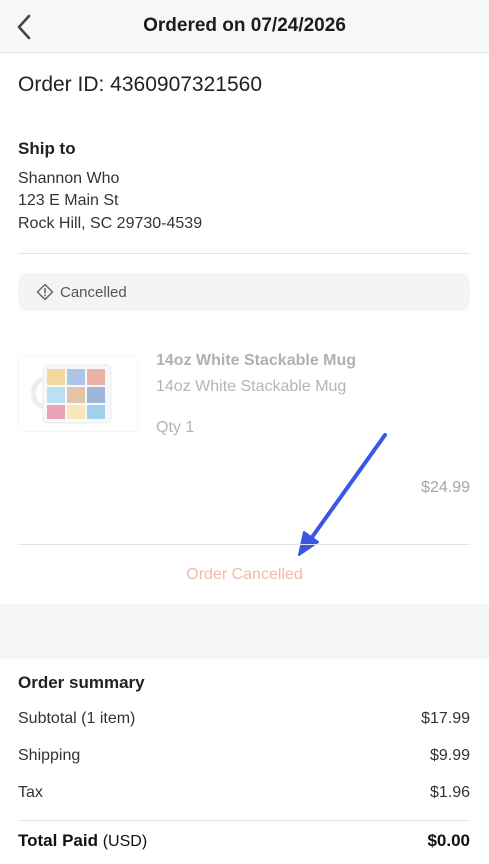  Describe the element at coordinates (68, 200) in the screenshot. I see `ship-to-street: 123 E Main St` at that location.